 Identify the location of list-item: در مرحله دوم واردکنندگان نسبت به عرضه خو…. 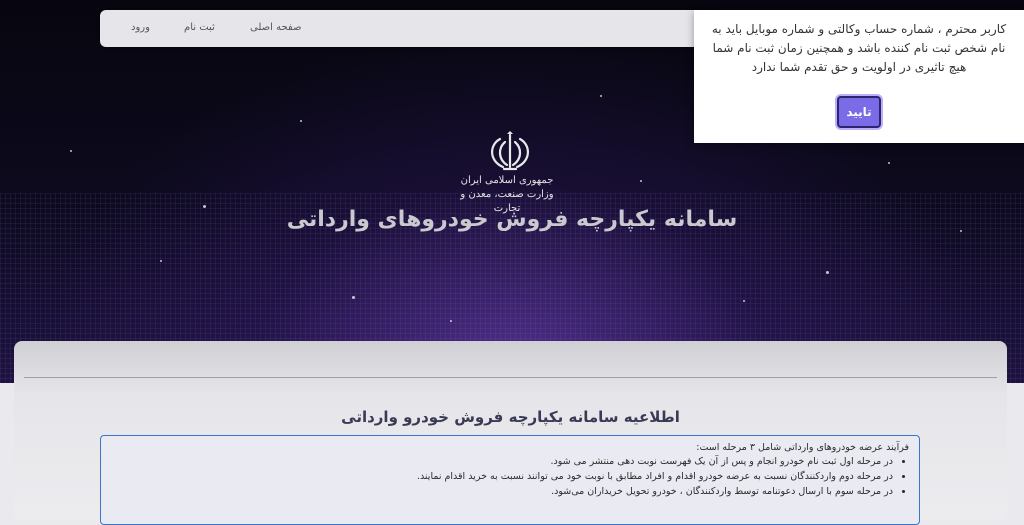
(502, 476).